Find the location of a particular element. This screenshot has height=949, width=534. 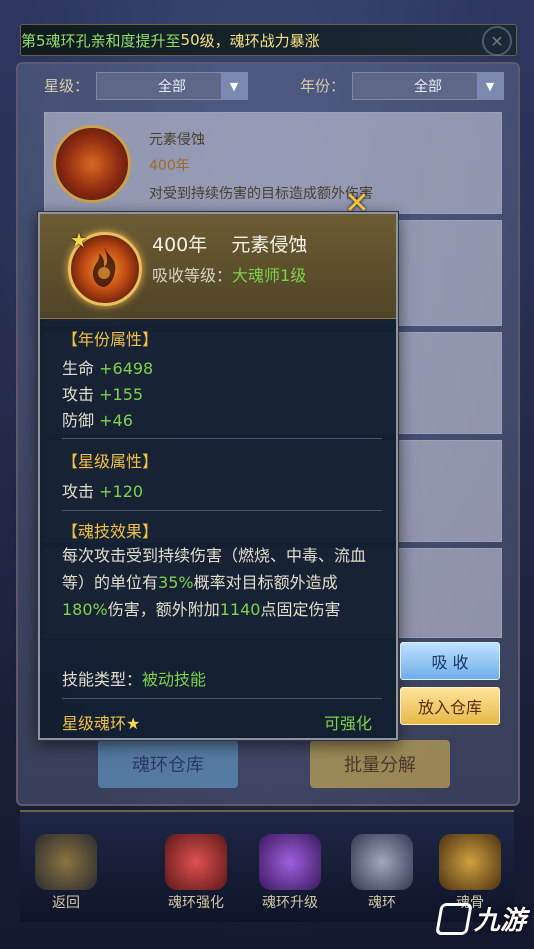

skill-desc-chance: 35% is located at coordinates (176, 582).